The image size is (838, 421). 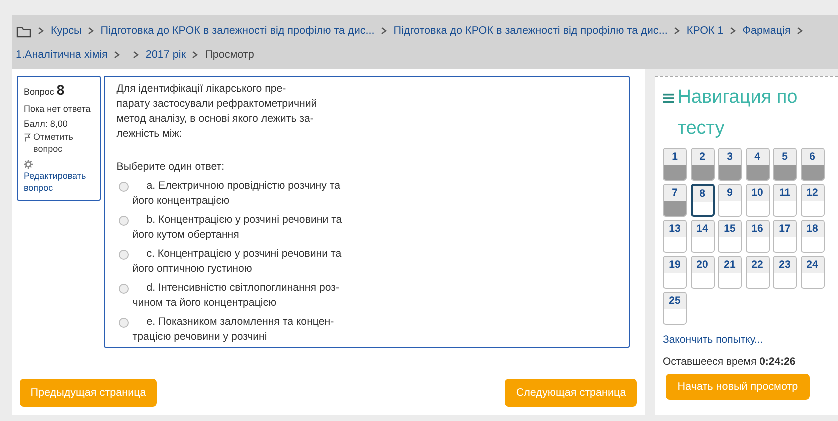 What do you see at coordinates (236, 295) in the screenshot?
I see `answer-option: d. Інтенсивністю світлопоглинання роз- чином та його концентрацією` at bounding box center [236, 295].